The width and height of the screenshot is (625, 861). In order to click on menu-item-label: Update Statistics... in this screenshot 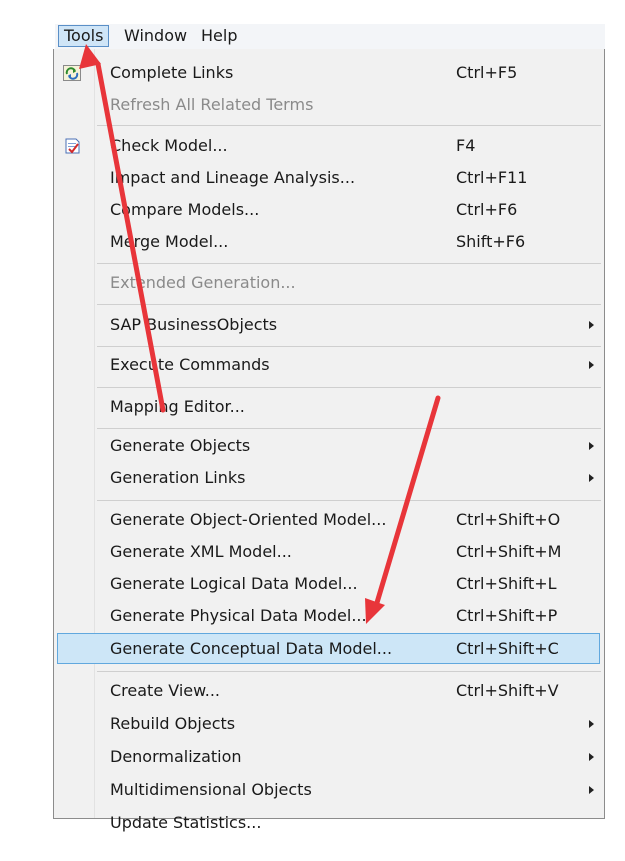, I will do `click(186, 822)`.